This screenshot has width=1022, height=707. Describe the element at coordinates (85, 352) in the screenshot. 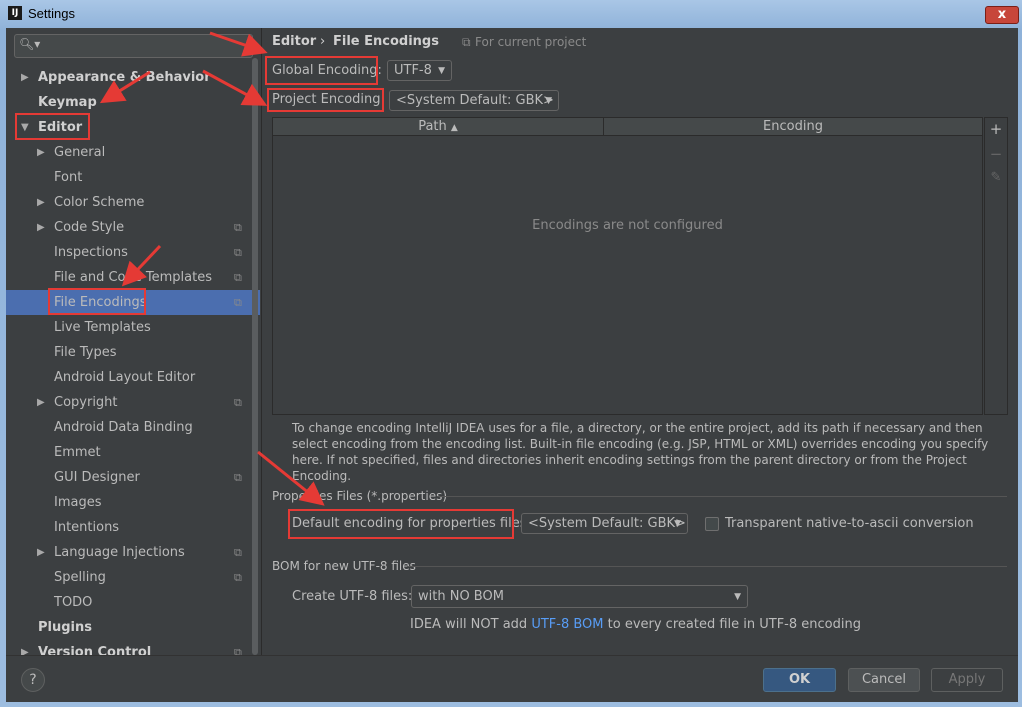

I see `sidebar-item-label: File Types` at that location.